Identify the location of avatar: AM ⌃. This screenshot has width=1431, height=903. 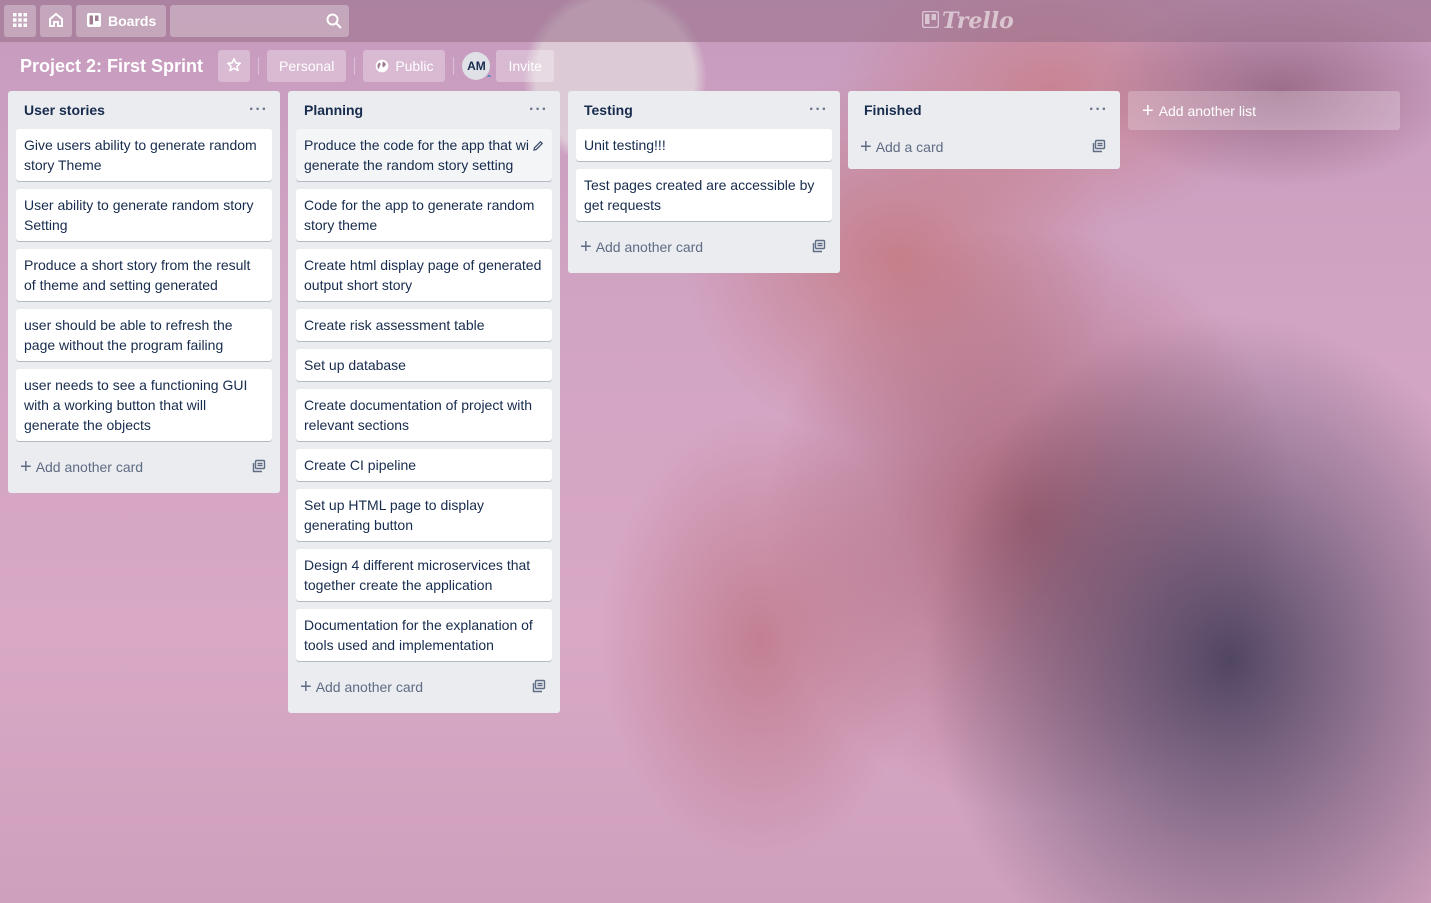
(477, 67).